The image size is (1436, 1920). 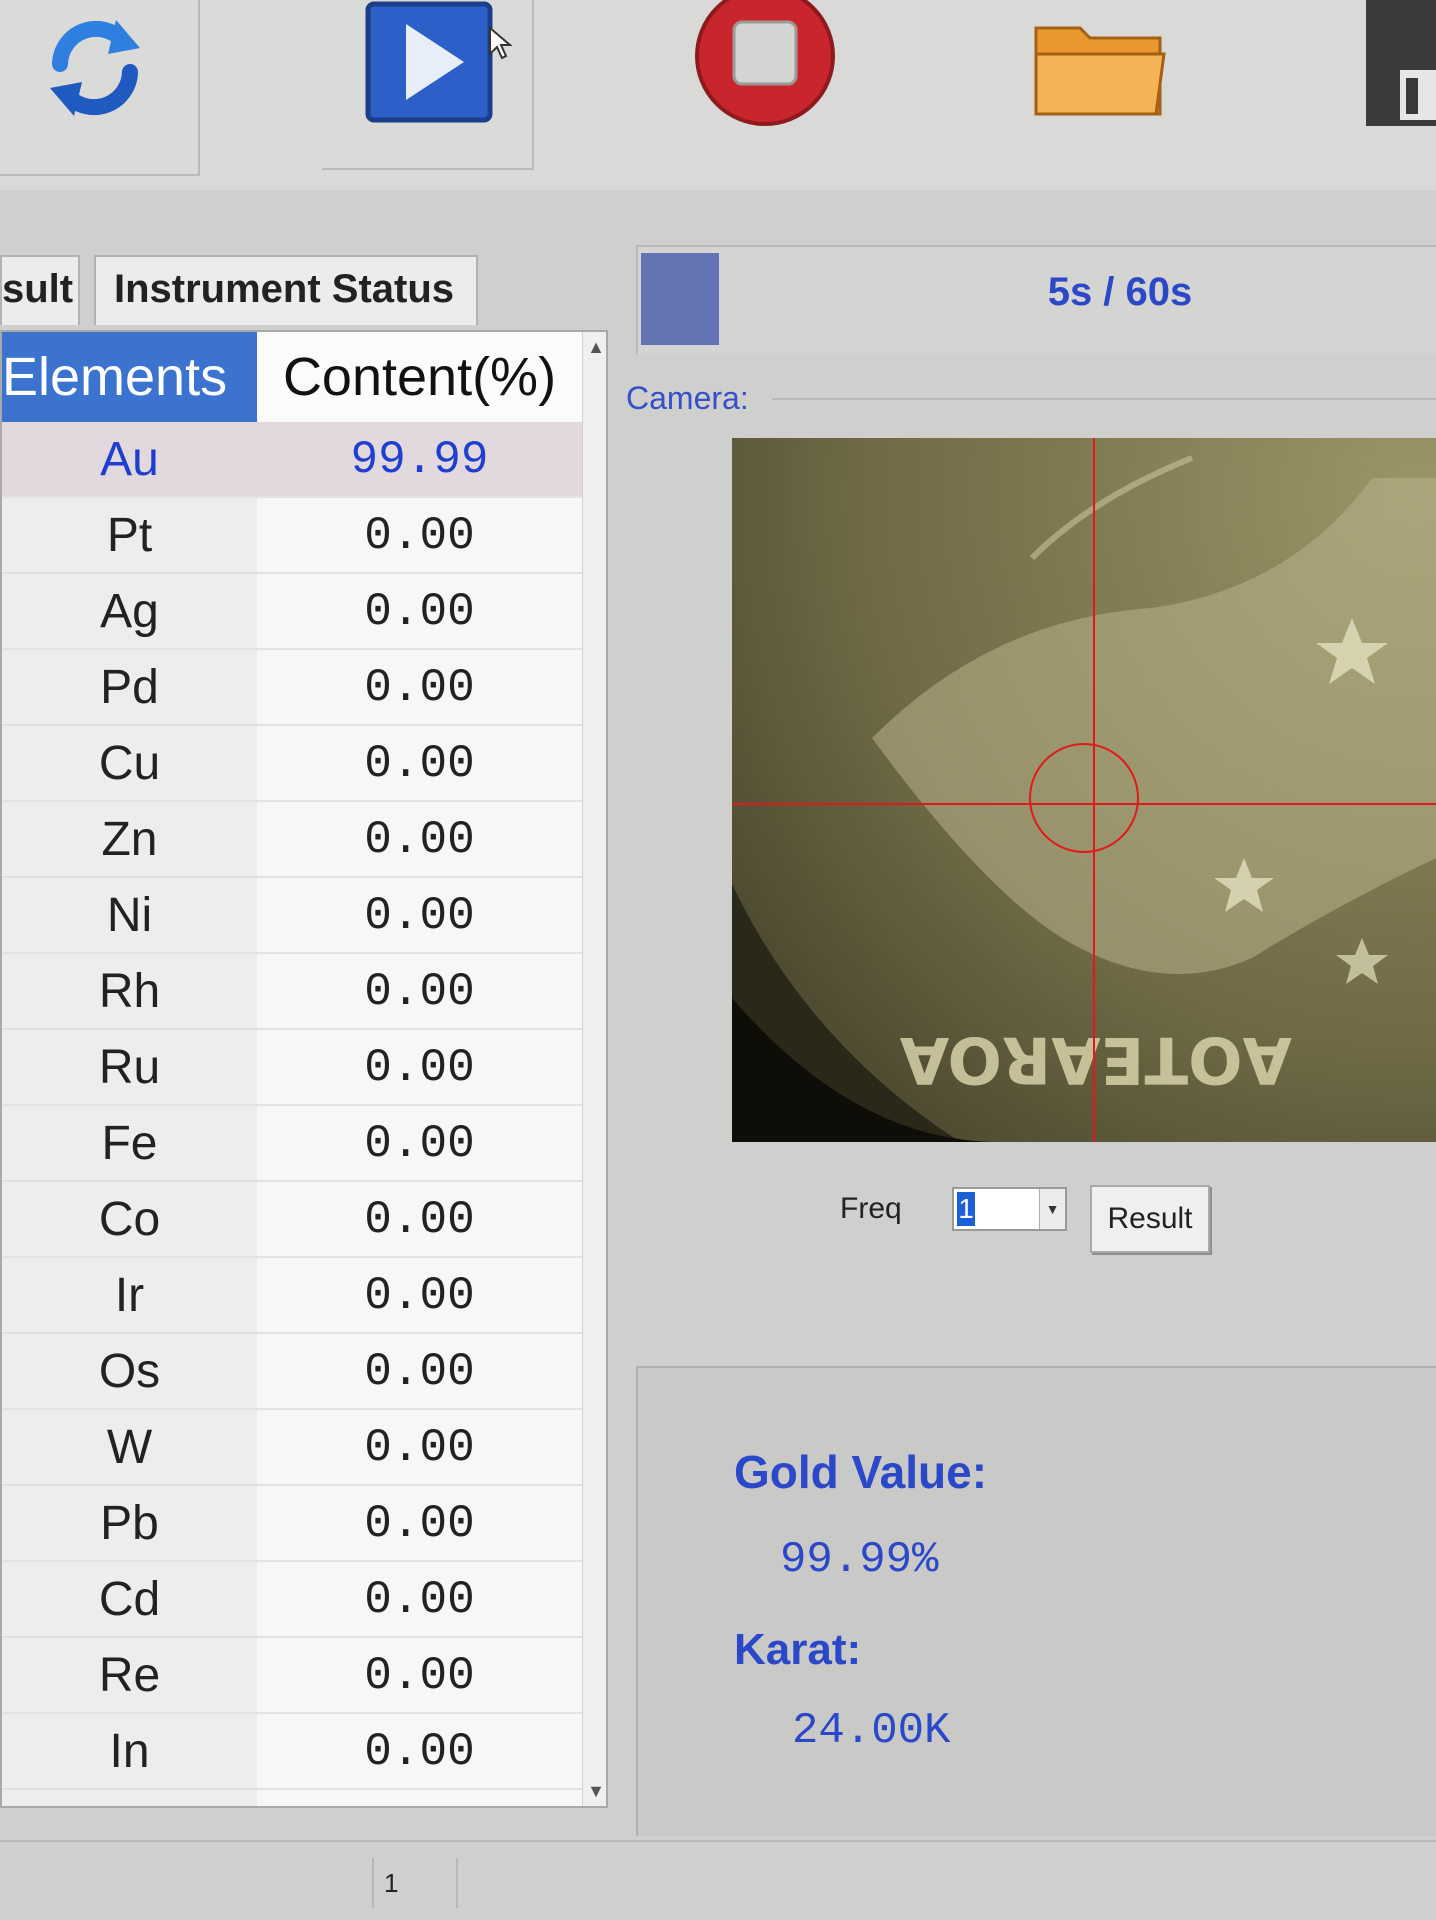 I want to click on table-row: Ru 0.00, so click(x=292, y=1068).